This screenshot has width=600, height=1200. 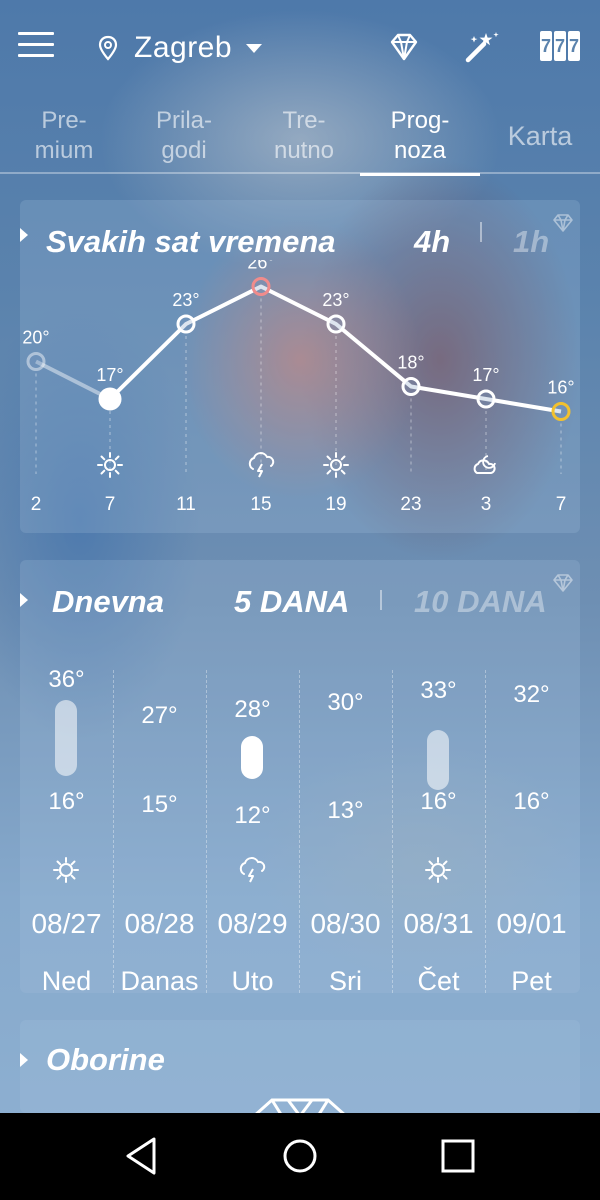 I want to click on top-bar: Zagreb 7 7 7, so click(x=300, y=48).